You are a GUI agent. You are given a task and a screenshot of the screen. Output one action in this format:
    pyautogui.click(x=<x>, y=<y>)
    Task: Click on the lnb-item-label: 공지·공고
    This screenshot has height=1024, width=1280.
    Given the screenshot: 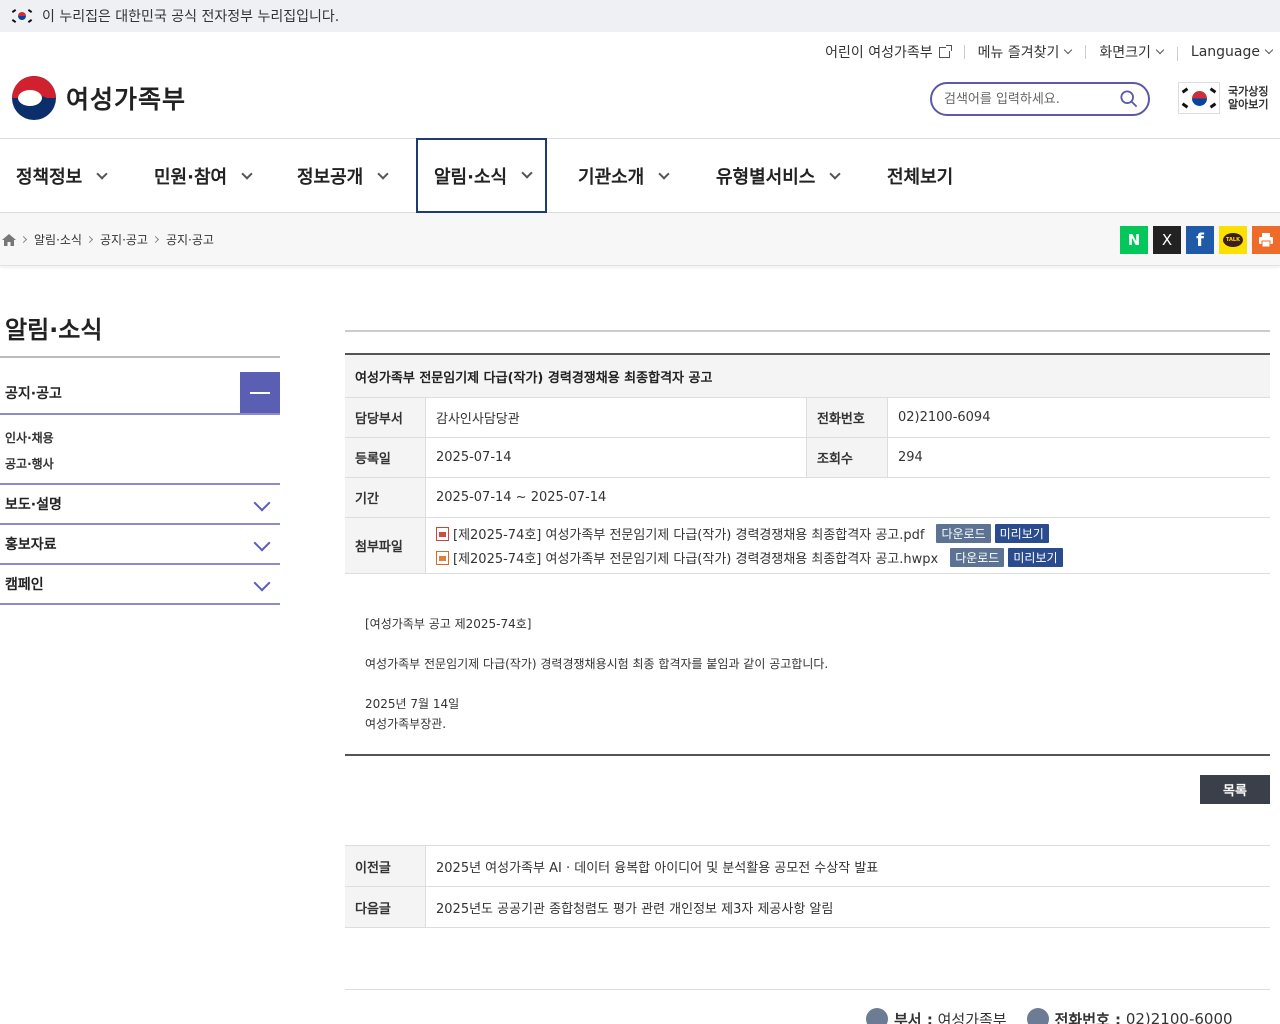 What is the action you would take?
    pyautogui.click(x=33, y=393)
    